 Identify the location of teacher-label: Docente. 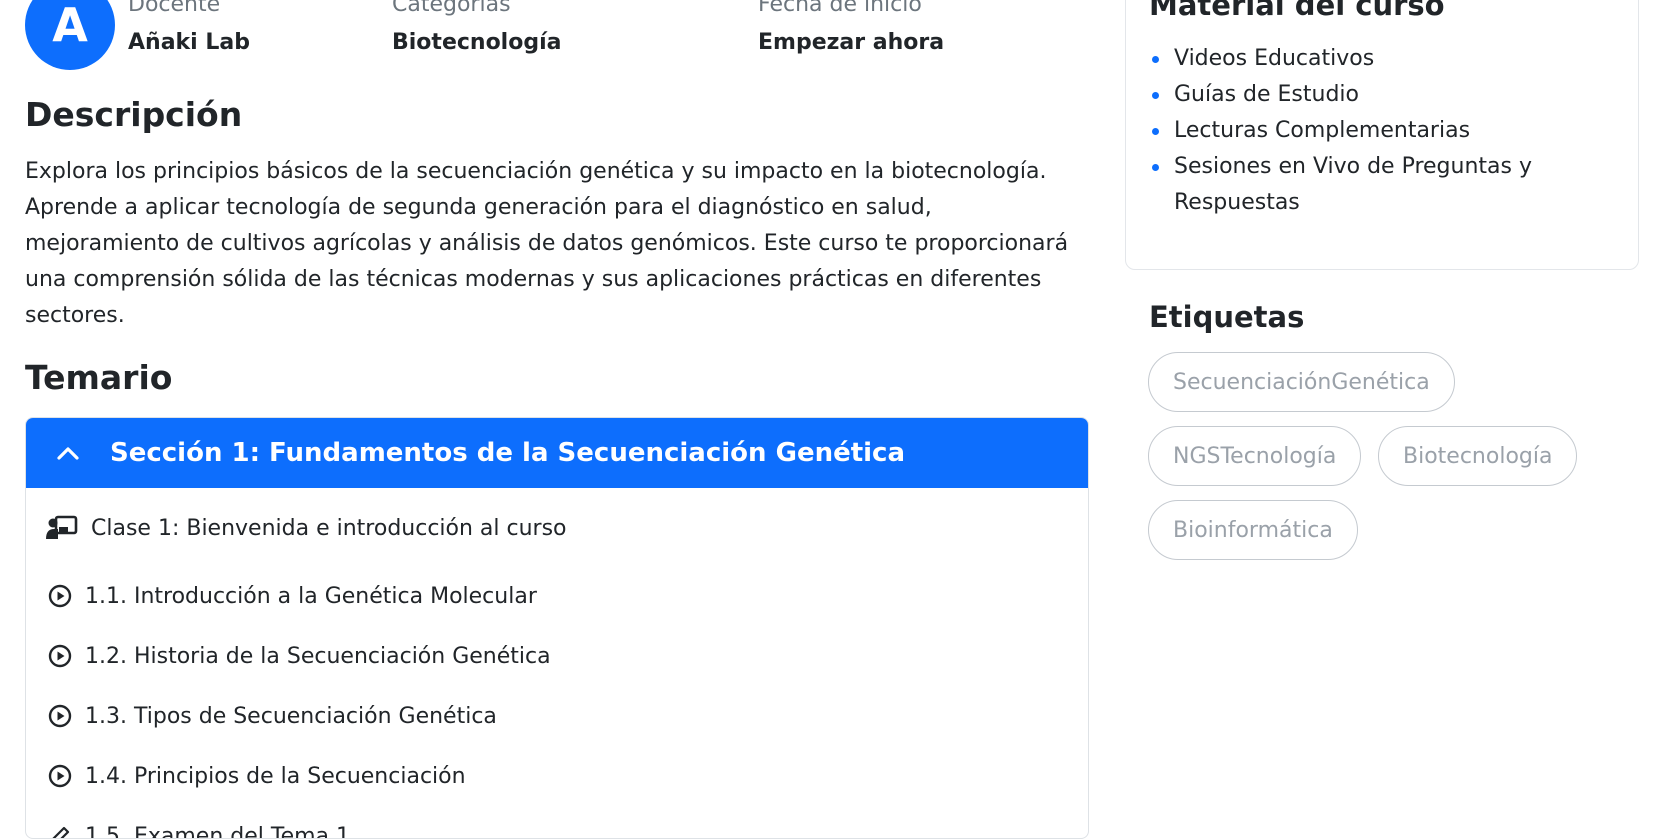
(174, 8).